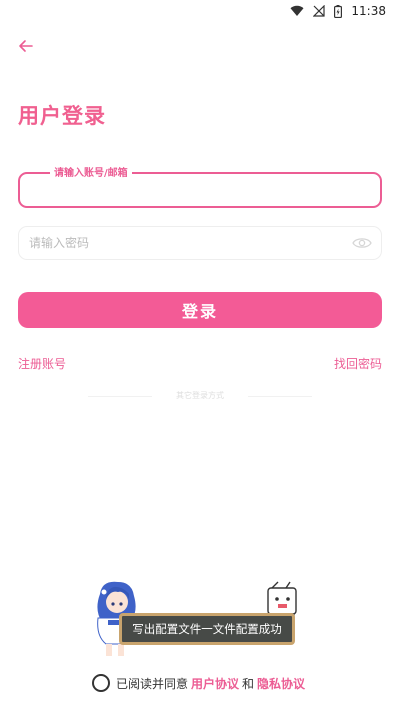 The image size is (400, 712). I want to click on eye-icon, so click(362, 243).